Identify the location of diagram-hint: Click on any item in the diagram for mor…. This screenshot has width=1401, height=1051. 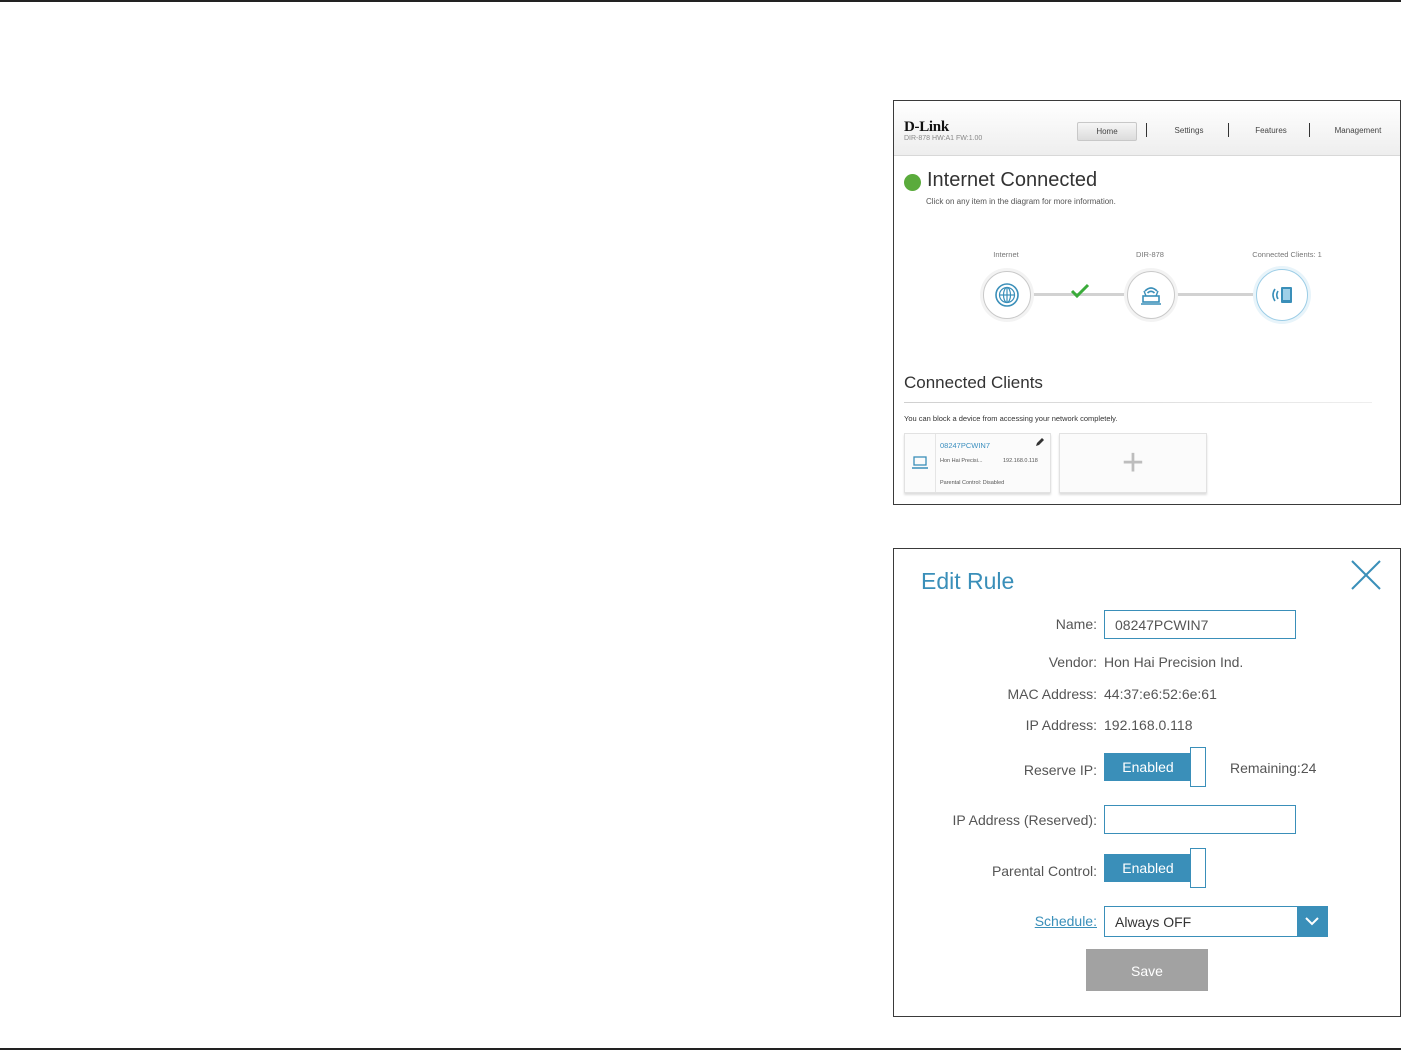
(1021, 201).